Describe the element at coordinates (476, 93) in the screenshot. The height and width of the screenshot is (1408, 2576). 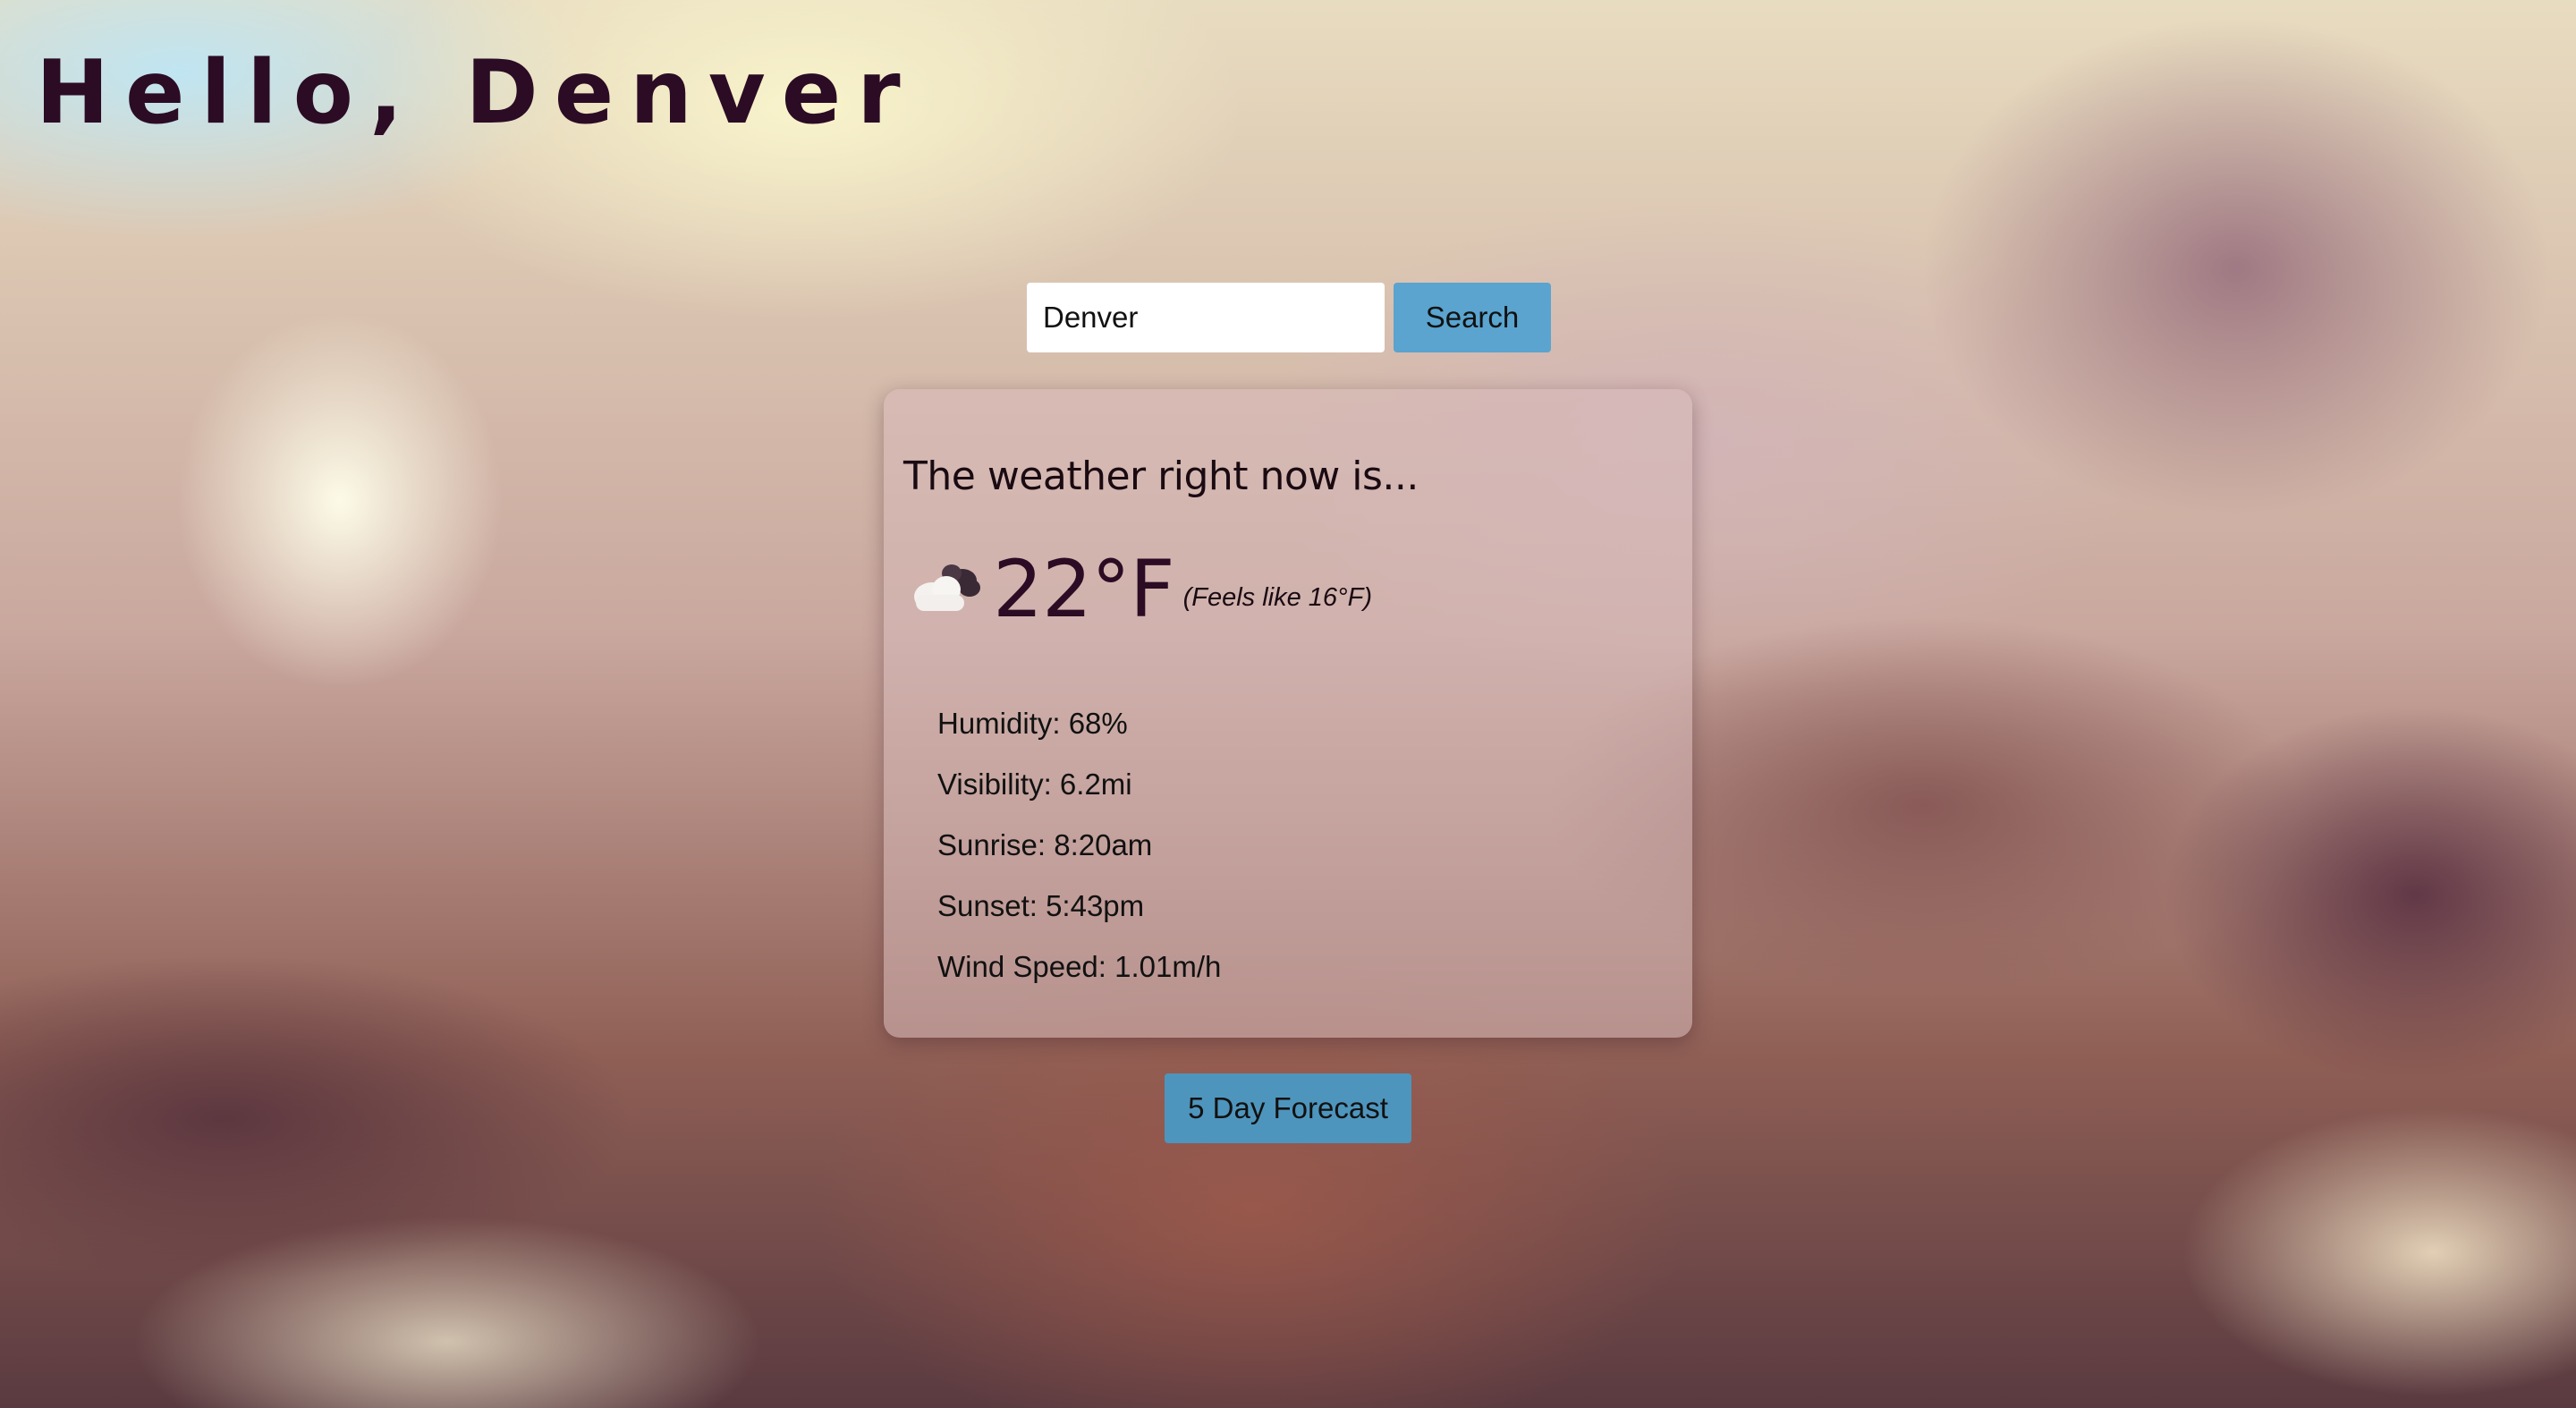
I see `page-title: Hello, Denver` at that location.